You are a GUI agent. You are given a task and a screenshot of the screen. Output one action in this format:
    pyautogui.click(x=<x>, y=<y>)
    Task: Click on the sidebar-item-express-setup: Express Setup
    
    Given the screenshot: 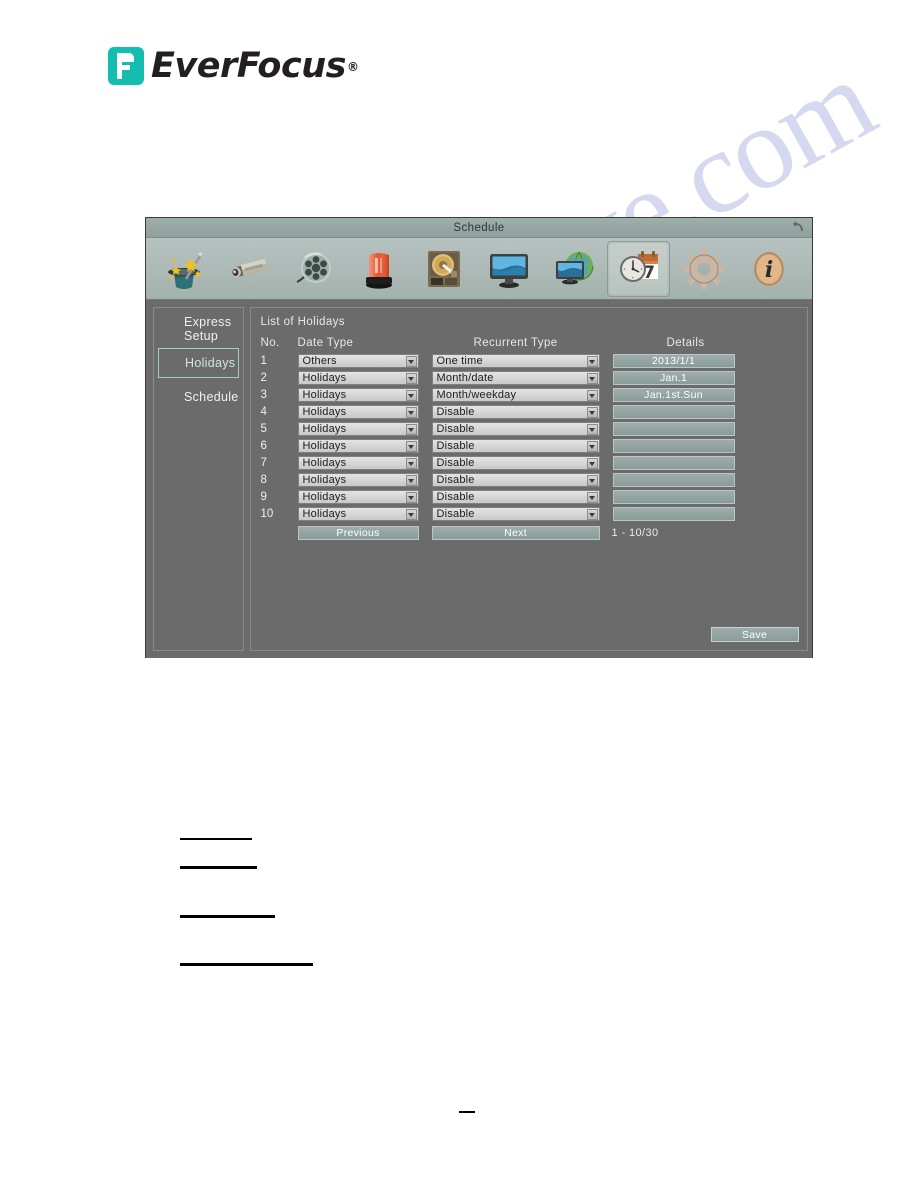 What is the action you would take?
    pyautogui.click(x=198, y=329)
    